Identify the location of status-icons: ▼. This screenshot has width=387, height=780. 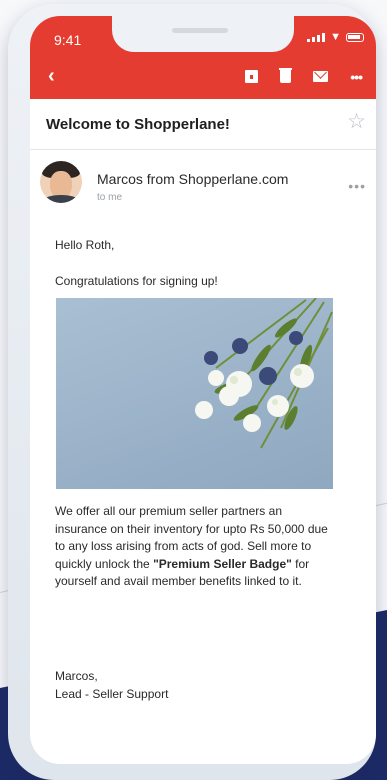
(335, 37).